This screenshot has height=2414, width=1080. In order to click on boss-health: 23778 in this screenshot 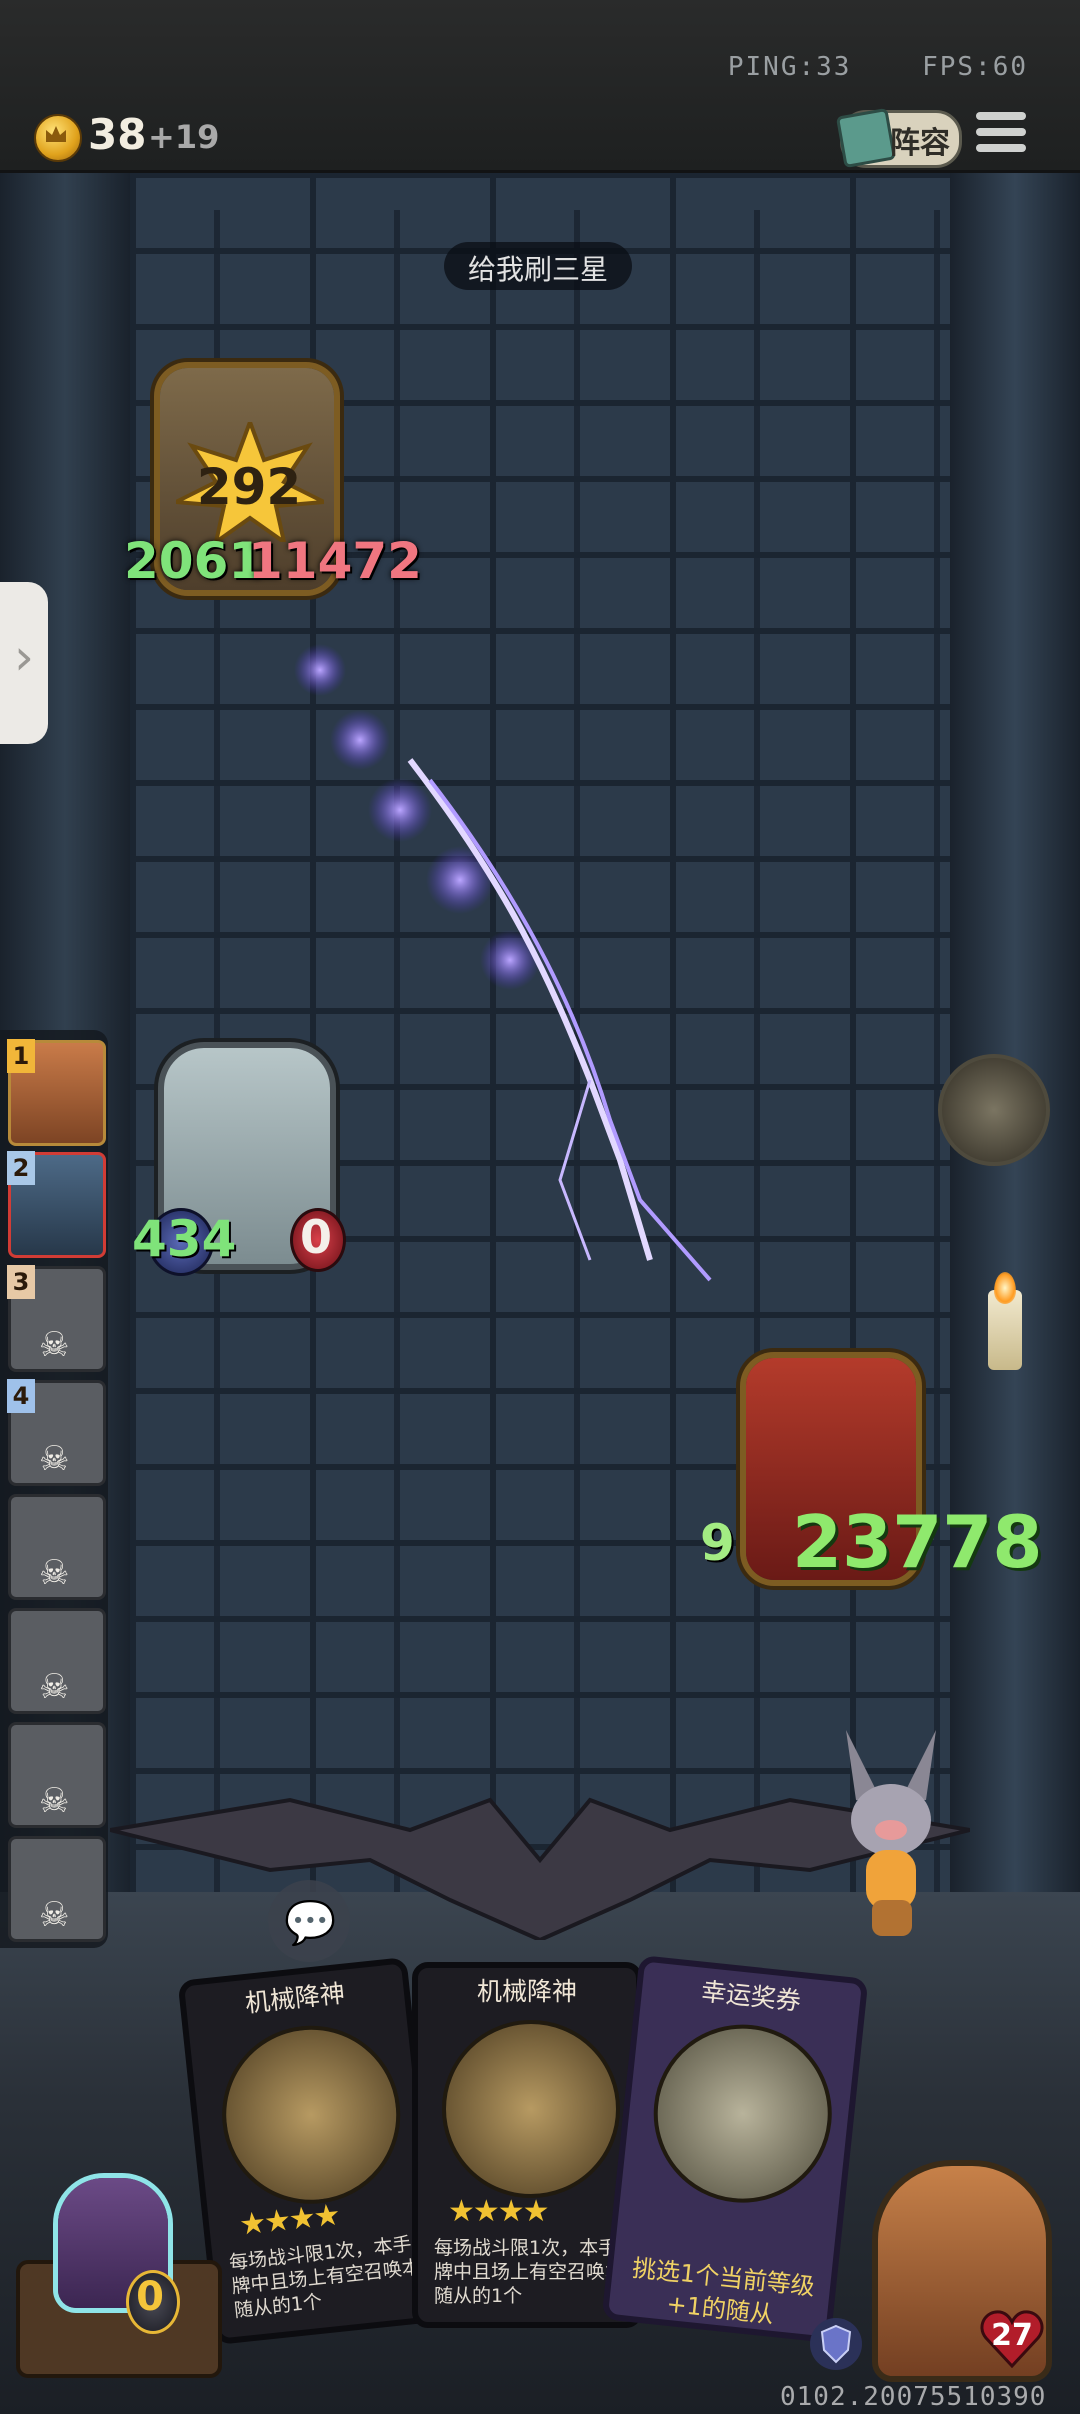, I will do `click(917, 1542)`.